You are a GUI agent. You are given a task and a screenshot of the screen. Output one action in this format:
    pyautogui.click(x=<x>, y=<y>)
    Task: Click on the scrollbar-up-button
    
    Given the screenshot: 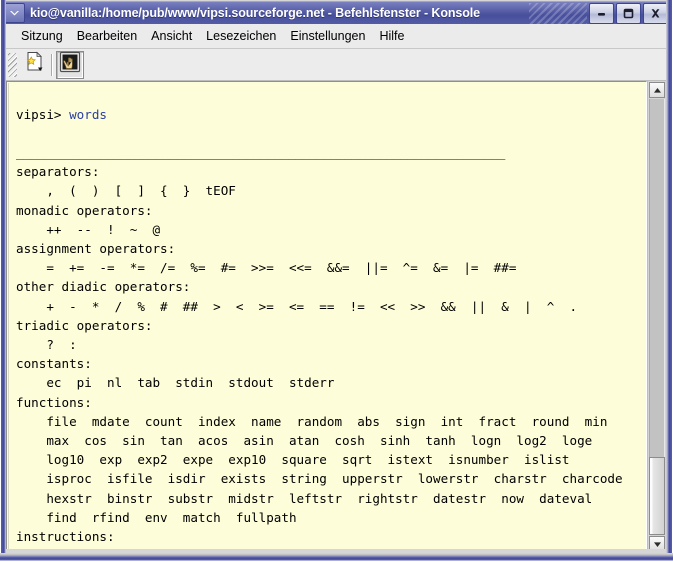 What is the action you would take?
    pyautogui.click(x=657, y=90)
    